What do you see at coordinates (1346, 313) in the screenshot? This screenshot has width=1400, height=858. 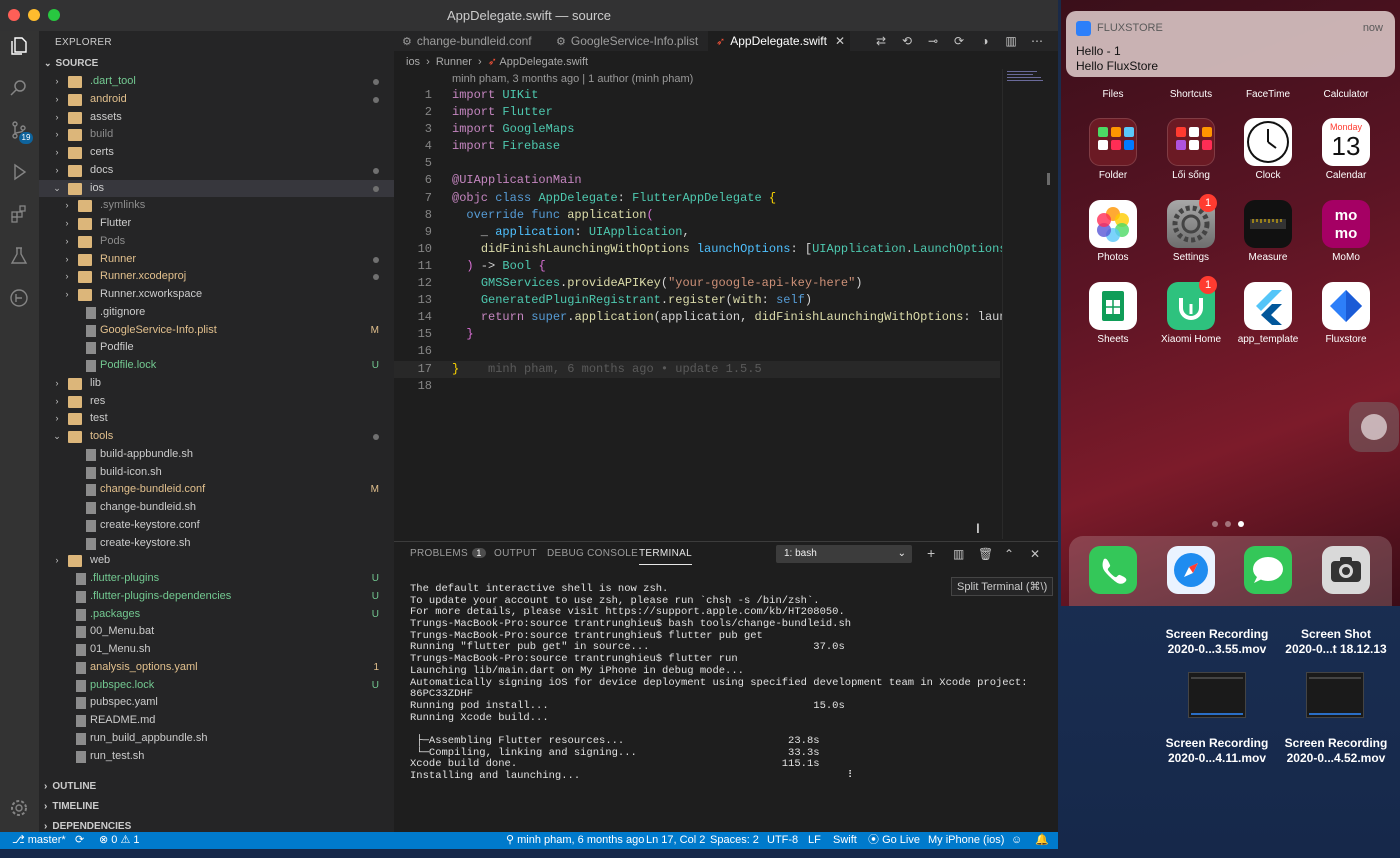 I see `app-fluxstore: Fluxstore` at bounding box center [1346, 313].